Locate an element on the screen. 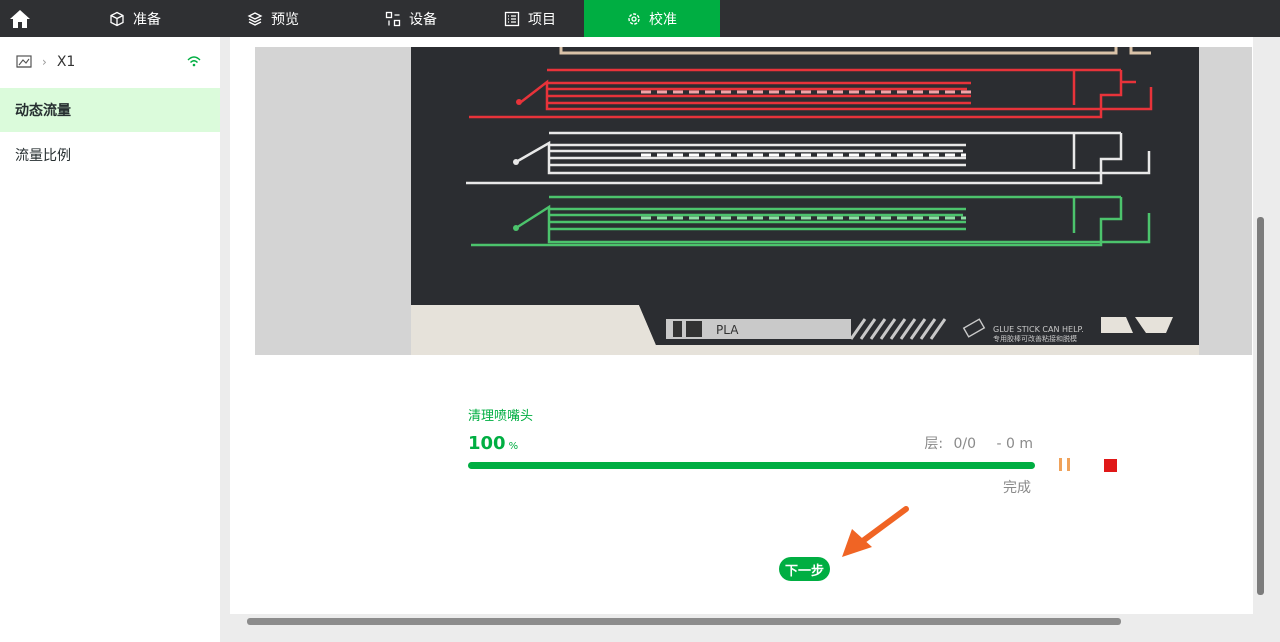 The height and width of the screenshot is (642, 1280). tab-project: 项目 is located at coordinates (530, 18).